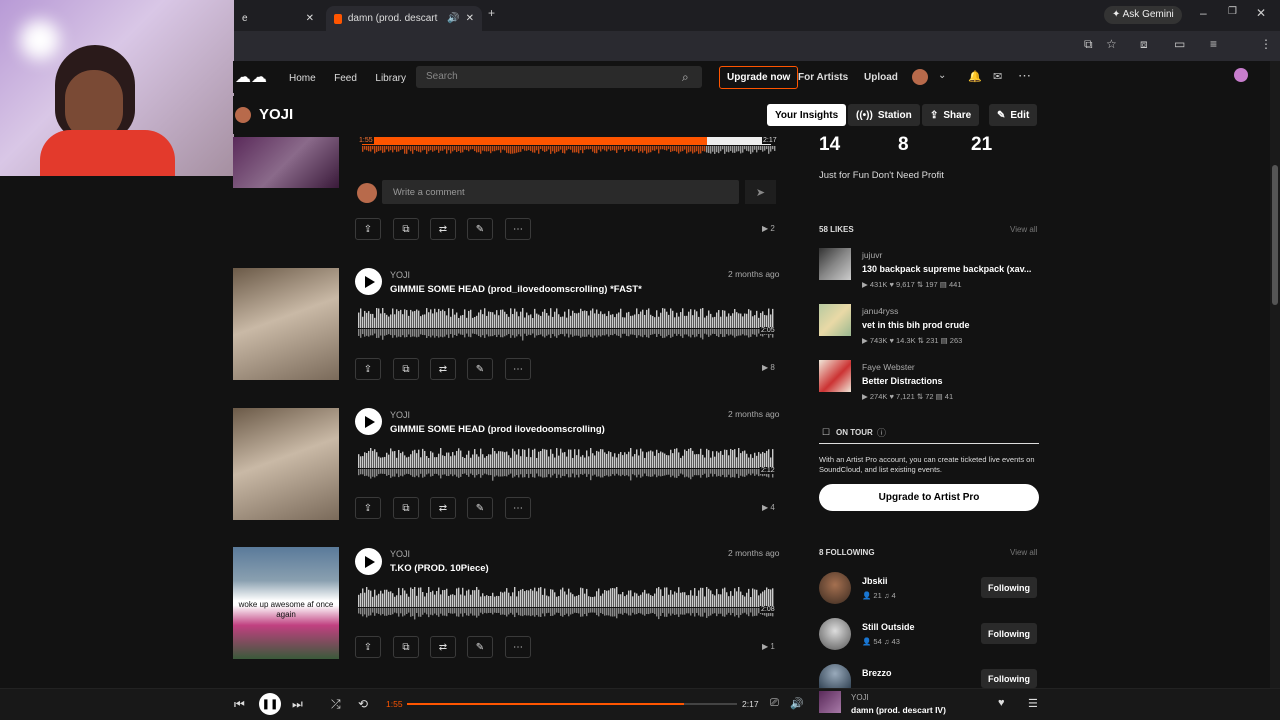 The width and height of the screenshot is (1280, 720). Describe the element at coordinates (1143, 15) in the screenshot. I see `ask-gemini-button: ✦ Ask Gemini` at that location.